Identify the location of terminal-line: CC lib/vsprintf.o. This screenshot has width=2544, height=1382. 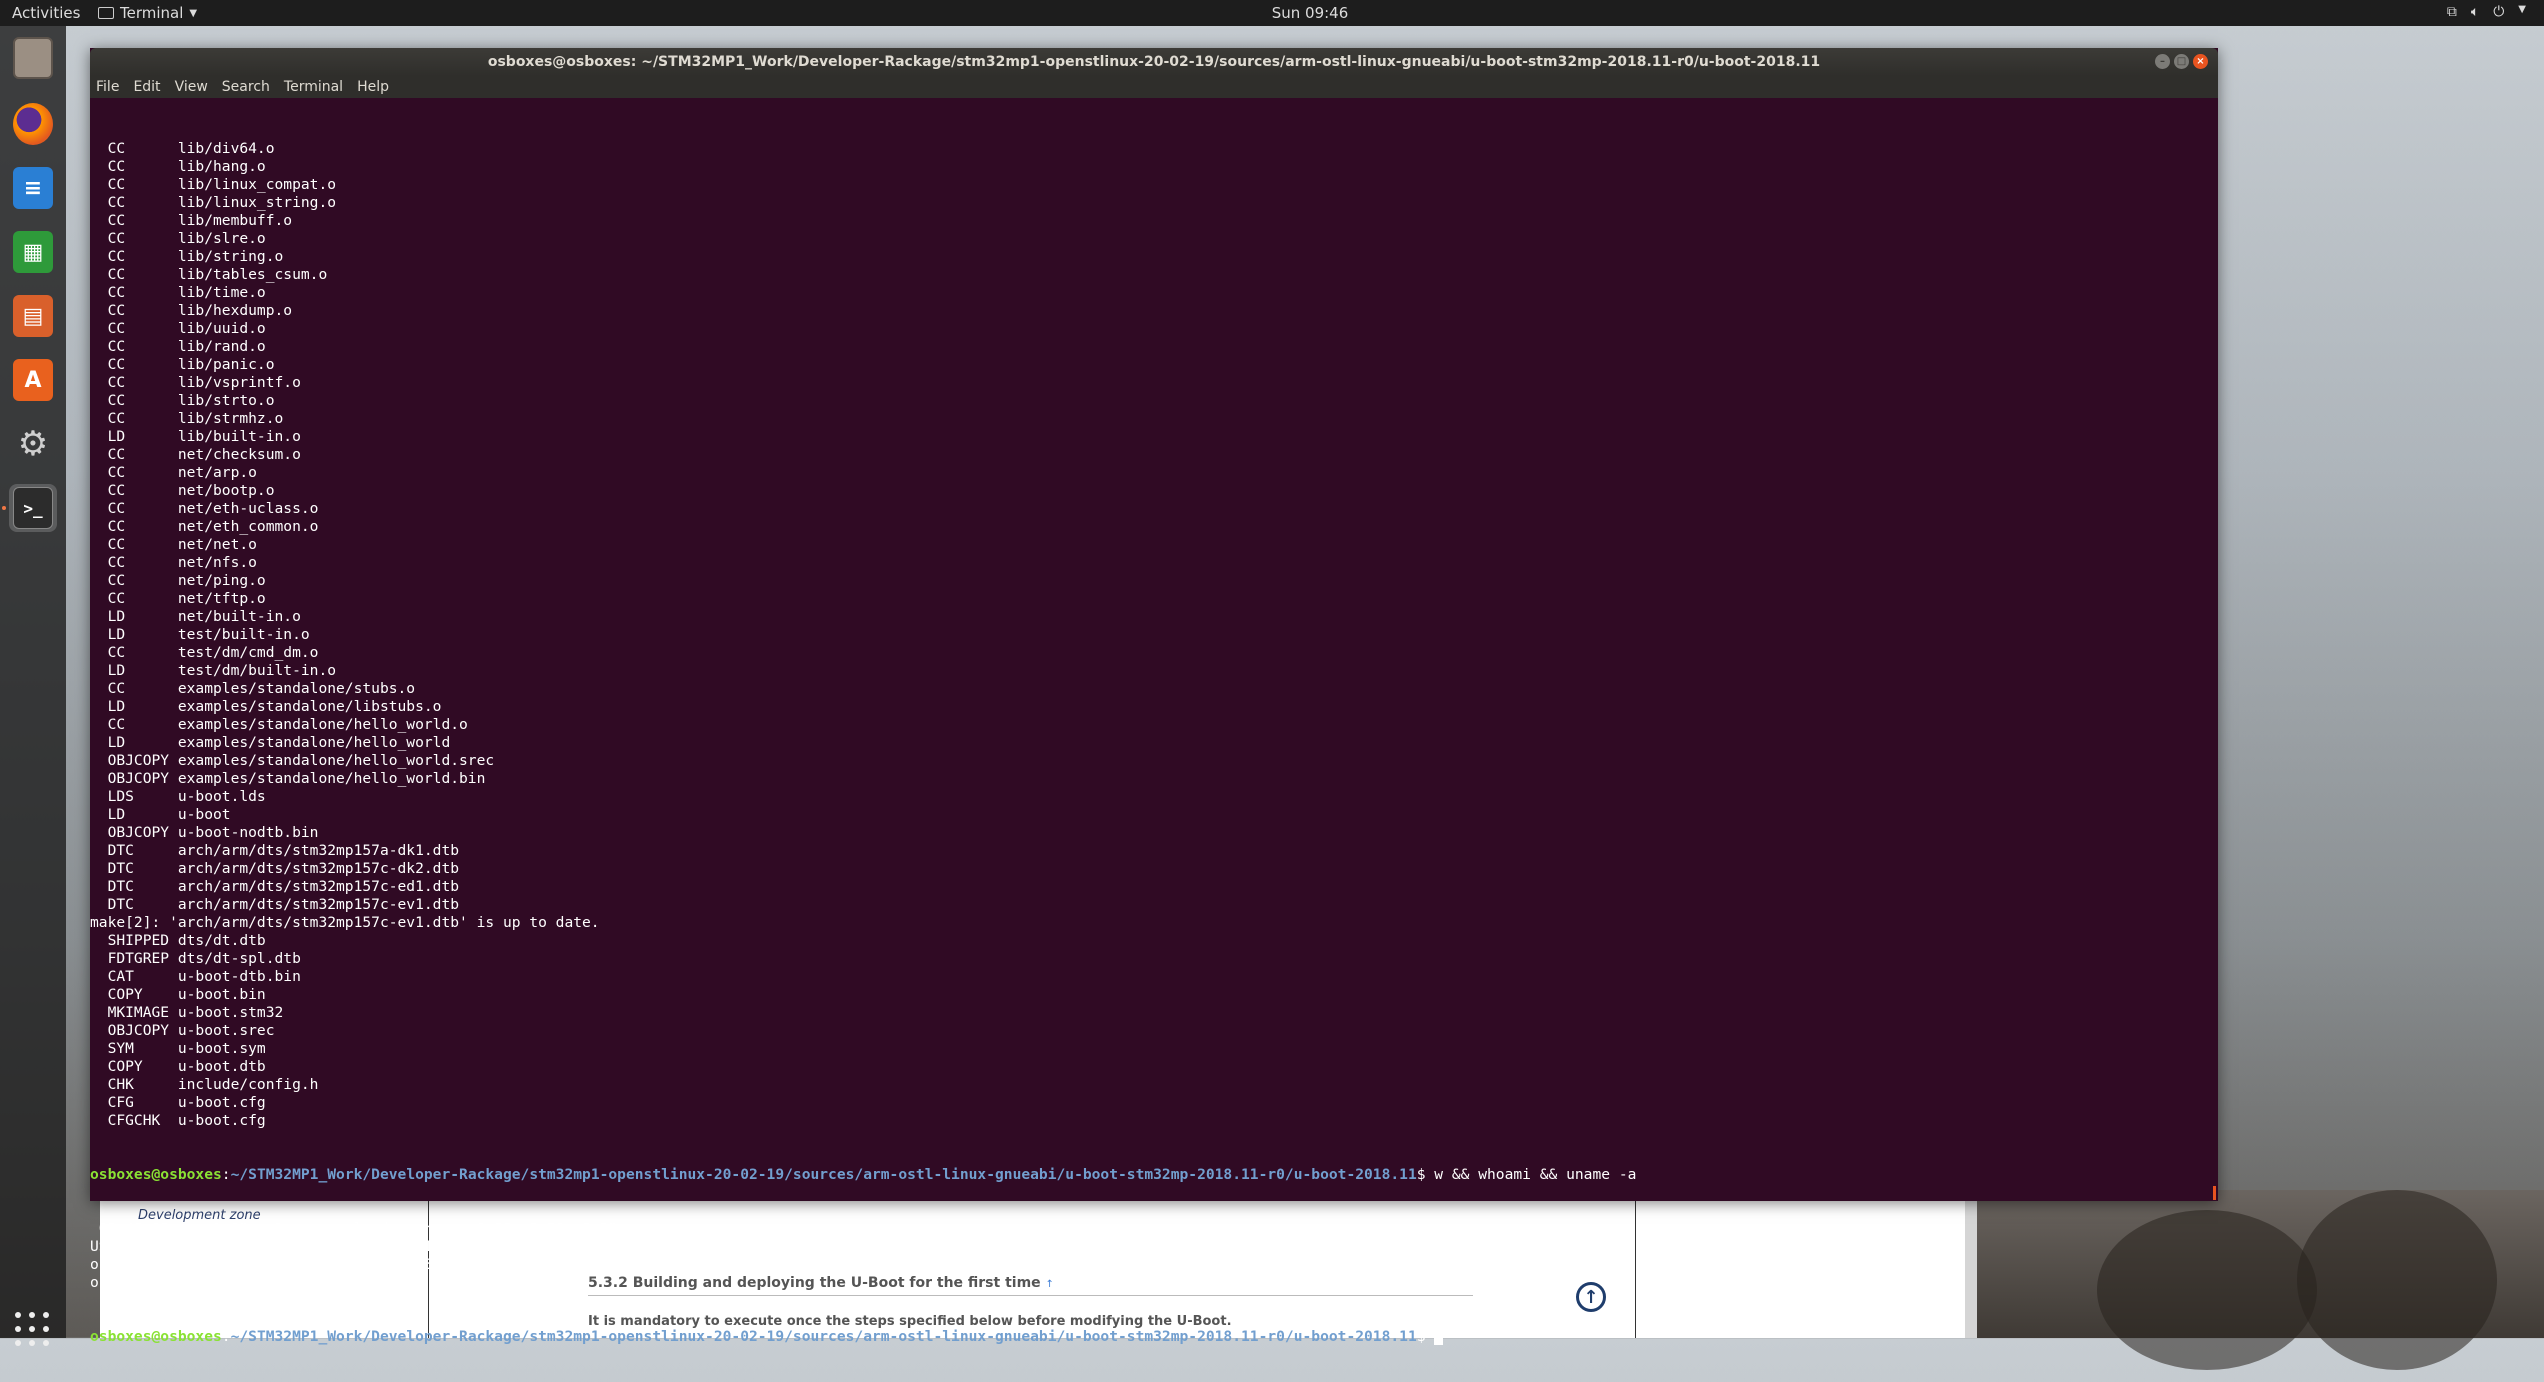
(195, 382).